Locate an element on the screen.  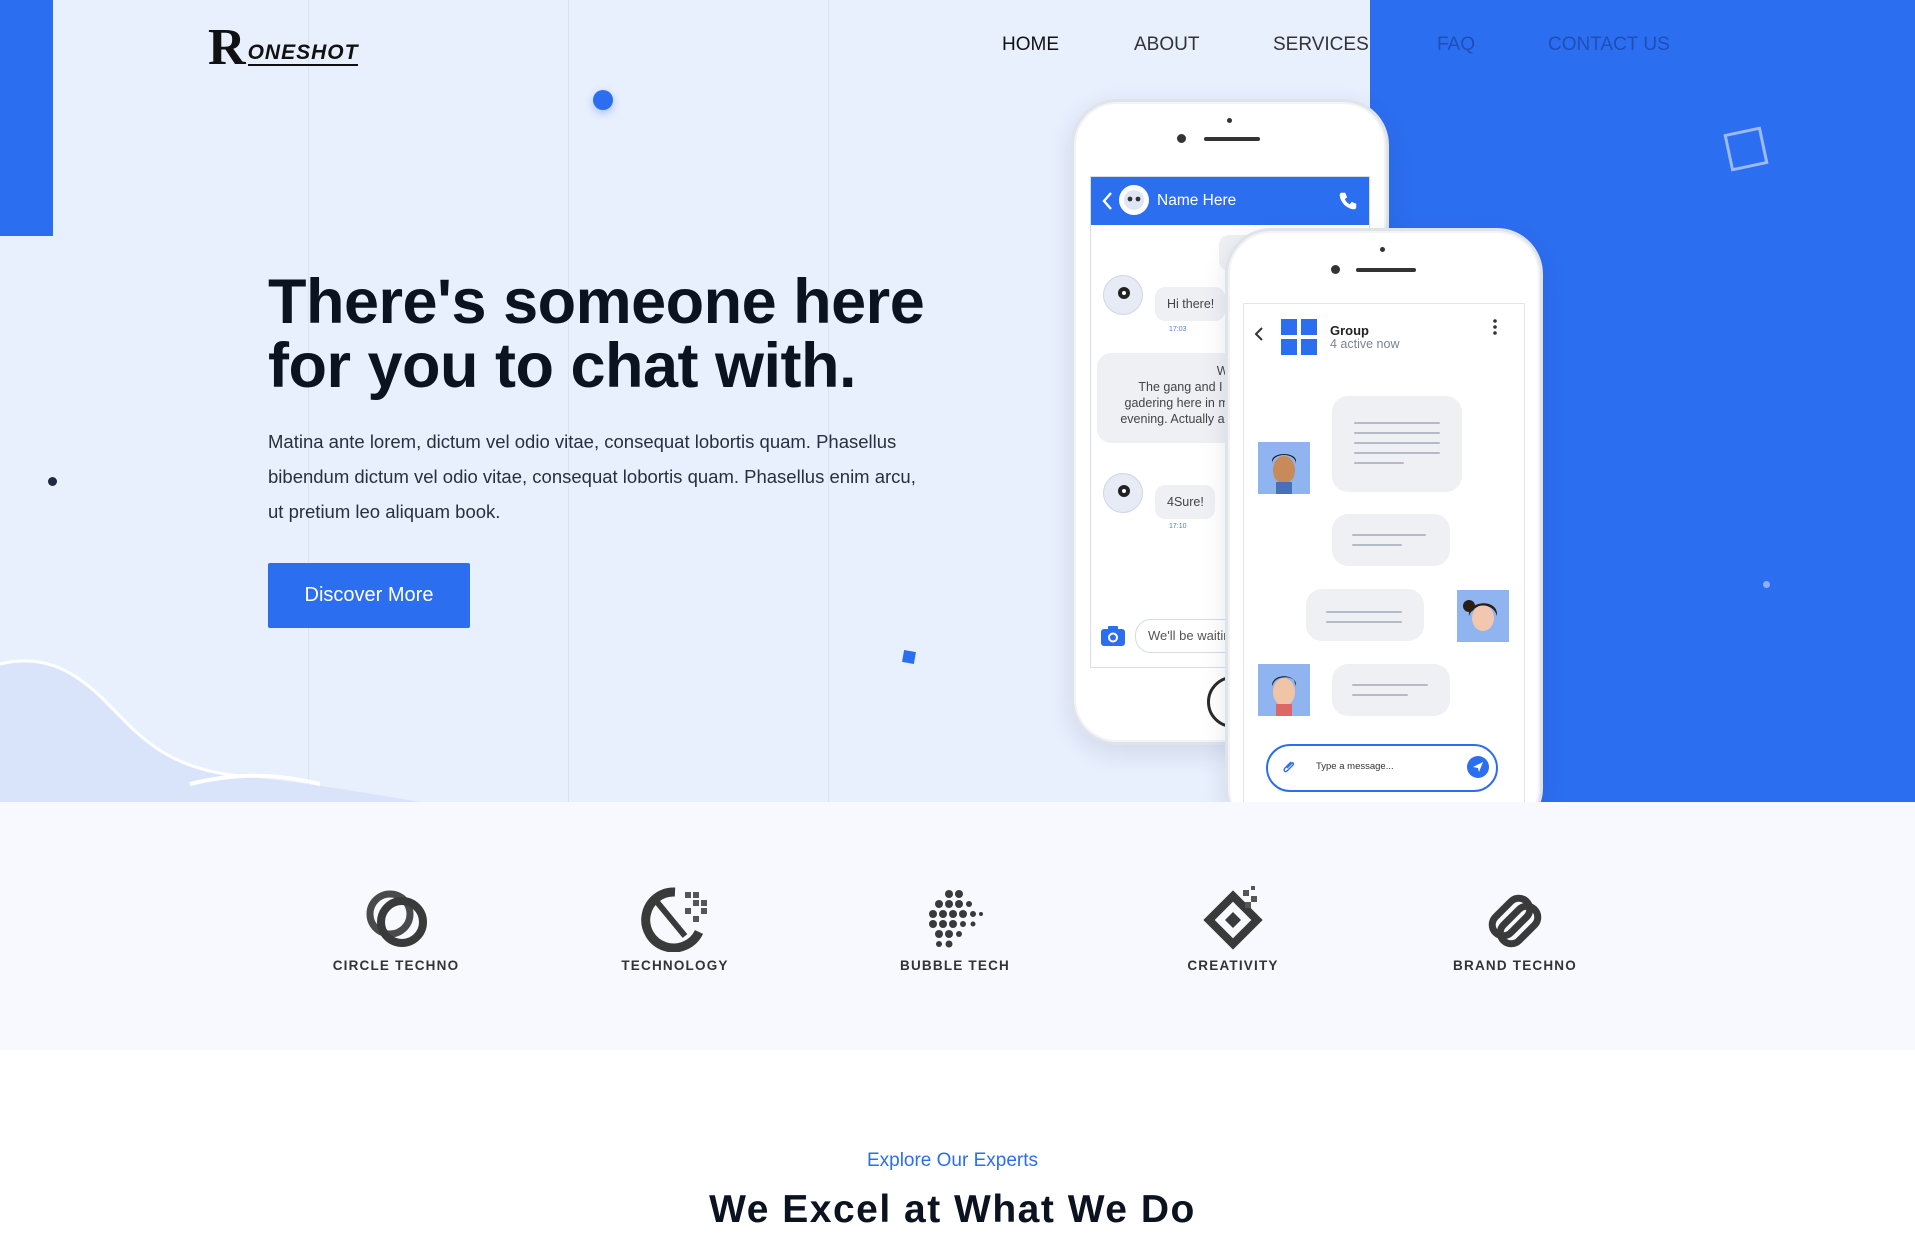
technology-pixel-icon is located at coordinates (674, 919).